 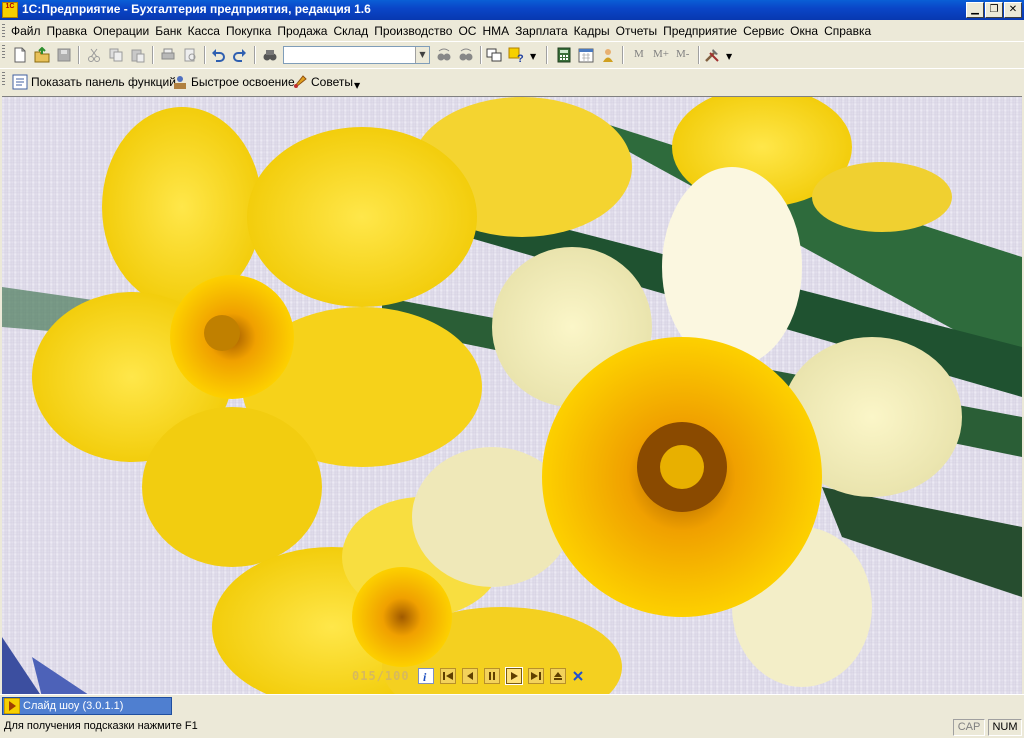 What do you see at coordinates (541, 31) in the screenshot?
I see `menu-item-11: Зарплата` at bounding box center [541, 31].